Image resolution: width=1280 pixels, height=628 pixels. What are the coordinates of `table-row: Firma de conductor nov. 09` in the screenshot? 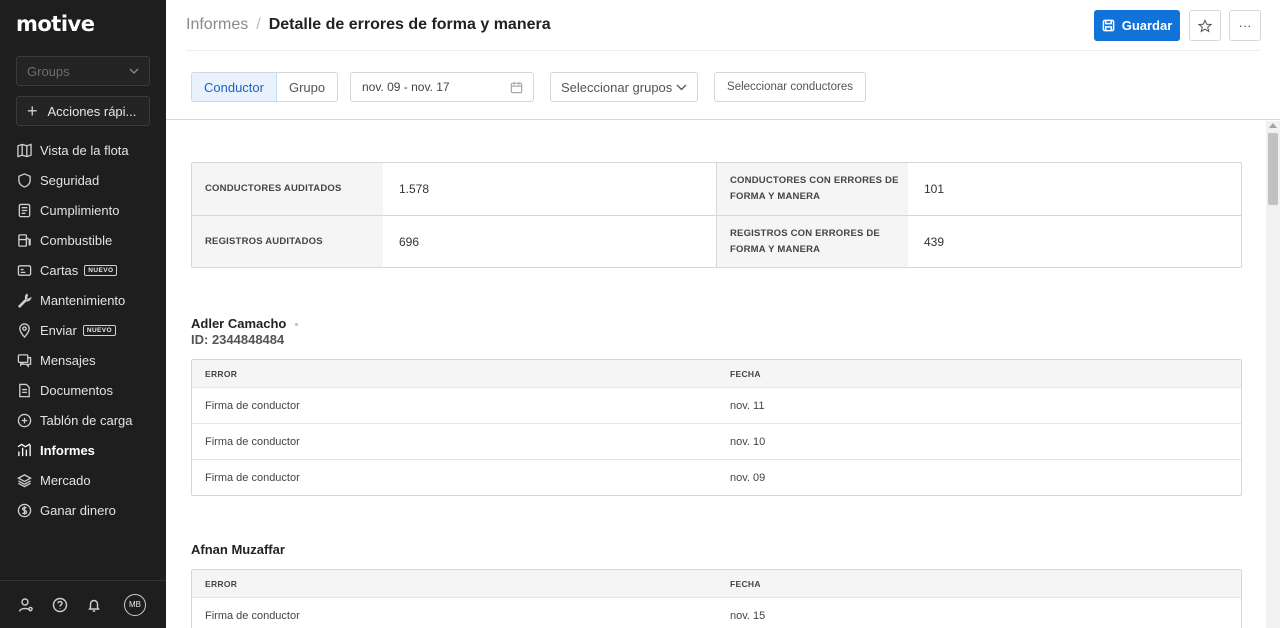 It's located at (716, 477).